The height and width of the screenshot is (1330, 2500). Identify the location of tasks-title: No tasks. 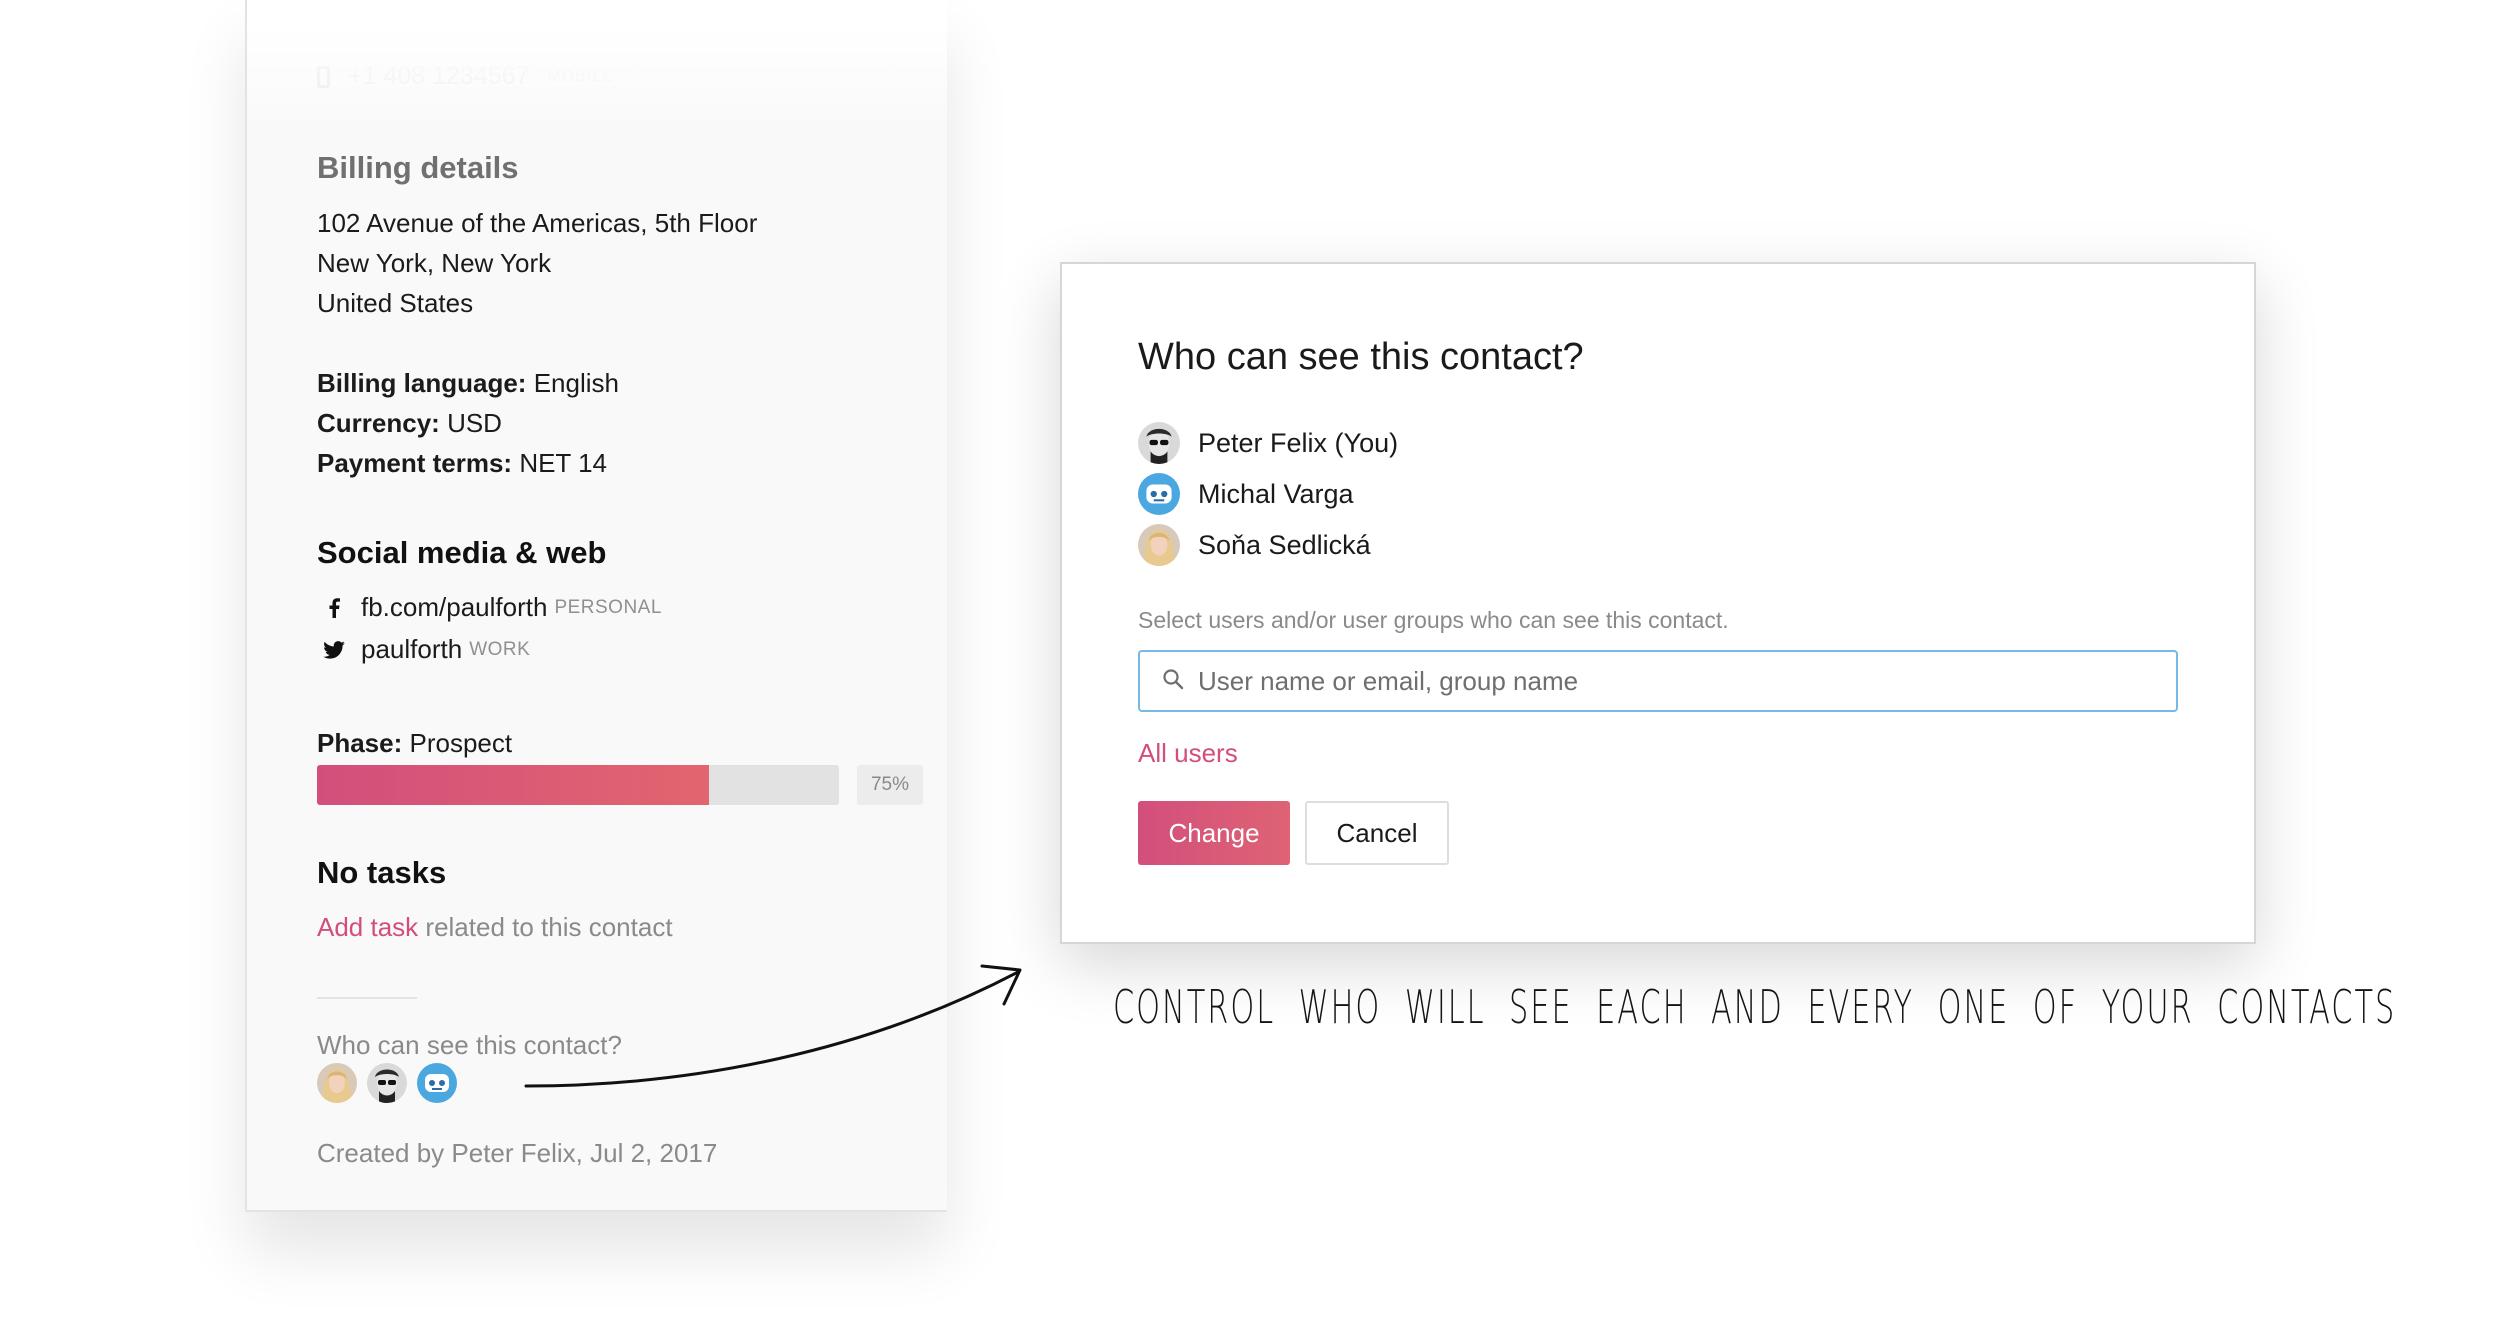
(382, 872).